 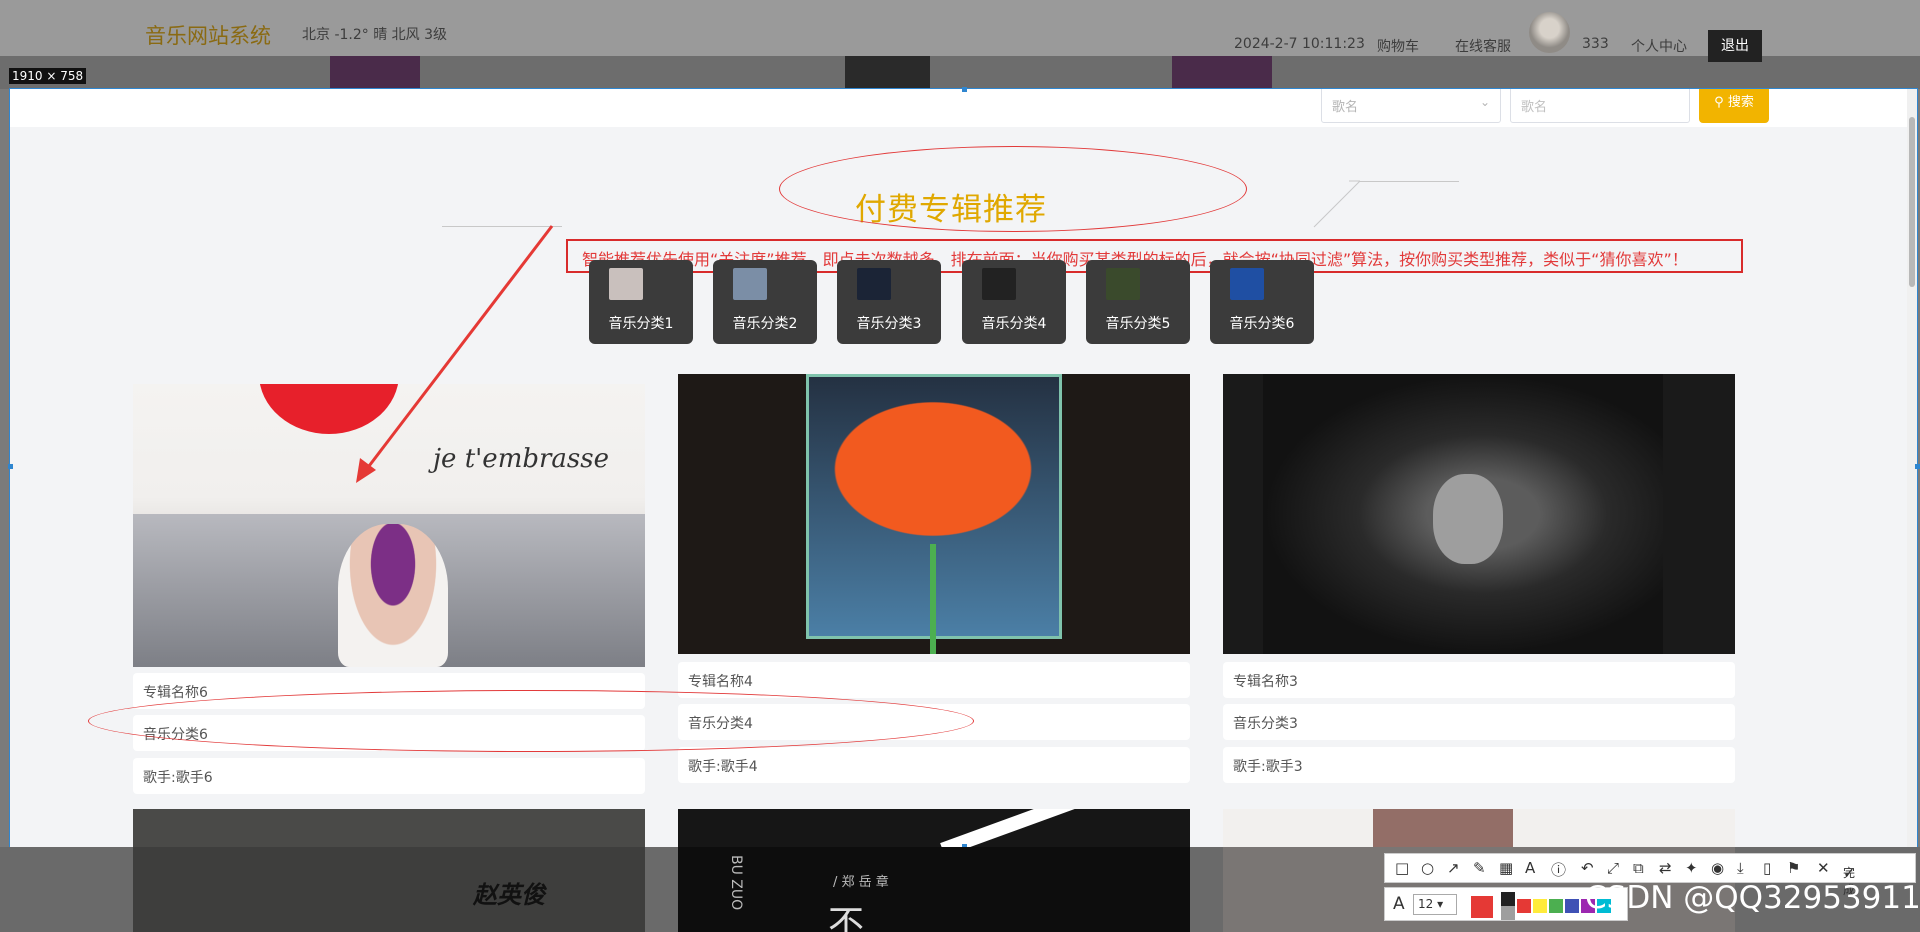 What do you see at coordinates (1740, 868) in the screenshot?
I see `download-icon: ⤓` at bounding box center [1740, 868].